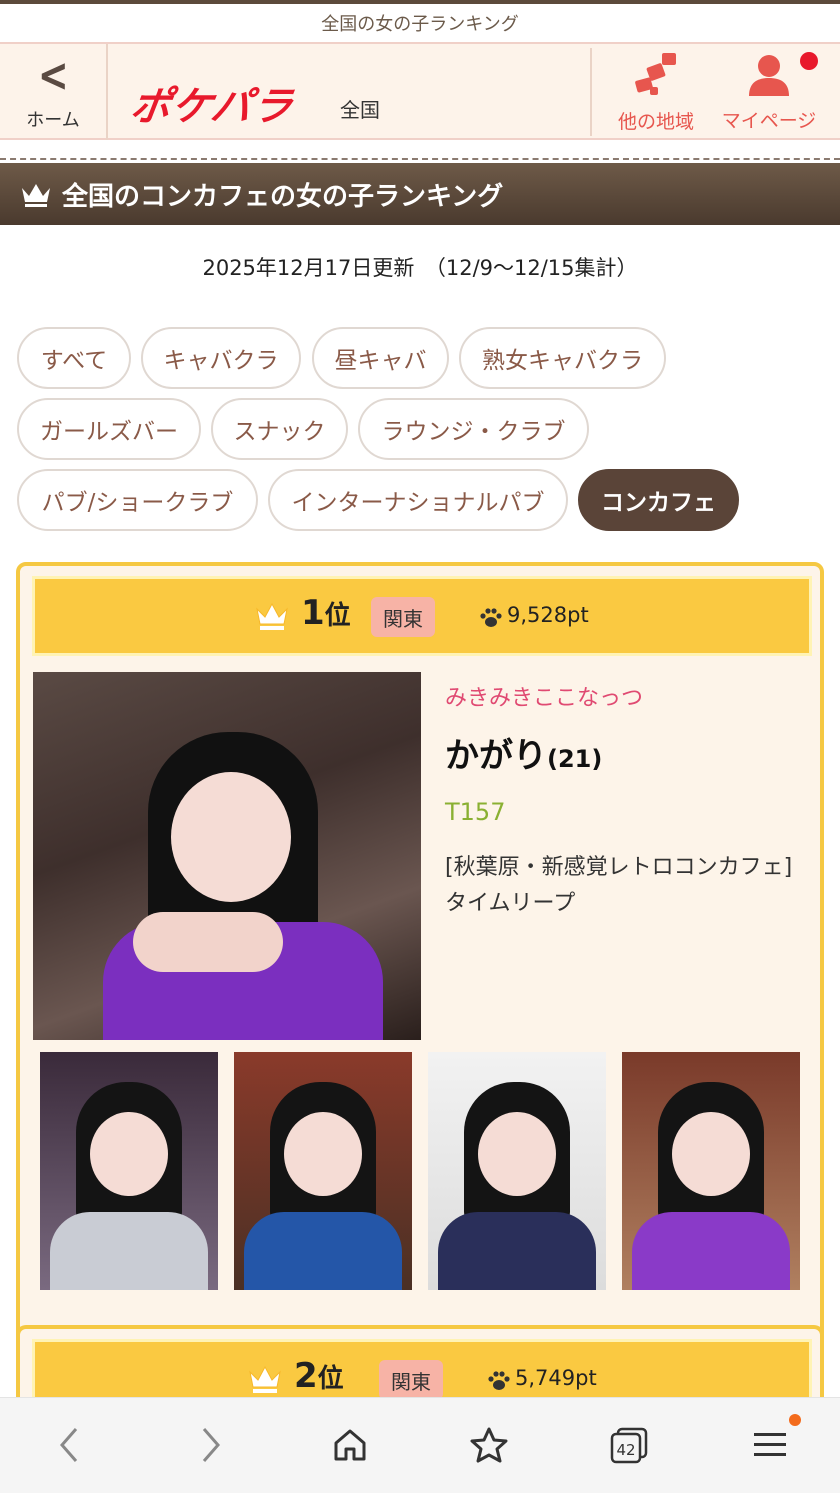  What do you see at coordinates (137, 500) in the screenshot?
I see `category-pub-showclub: パブ/ショークラブ` at bounding box center [137, 500].